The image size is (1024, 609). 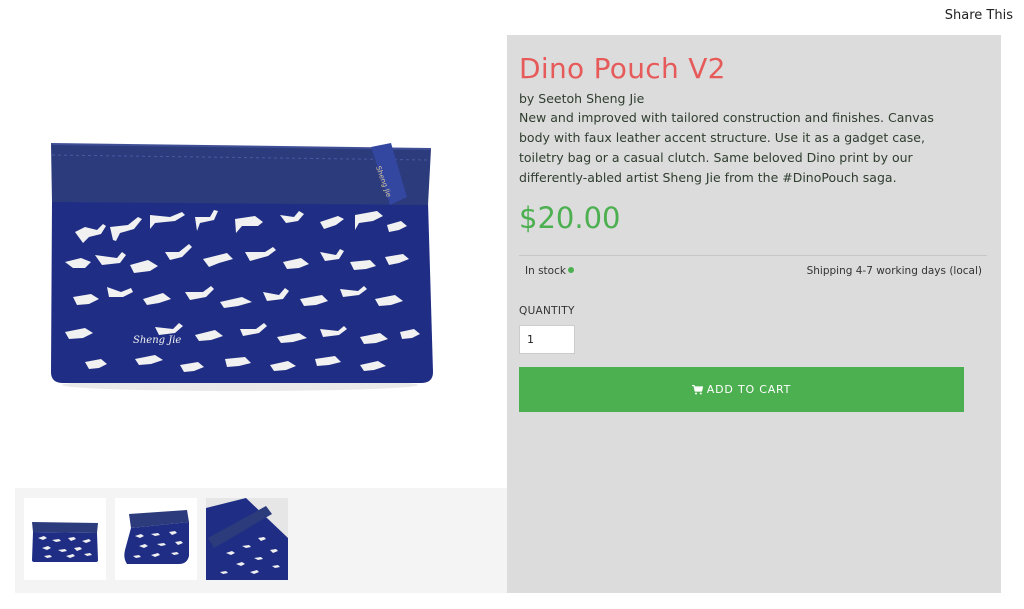 I want to click on thumbnail-strip, so click(x=261, y=540).